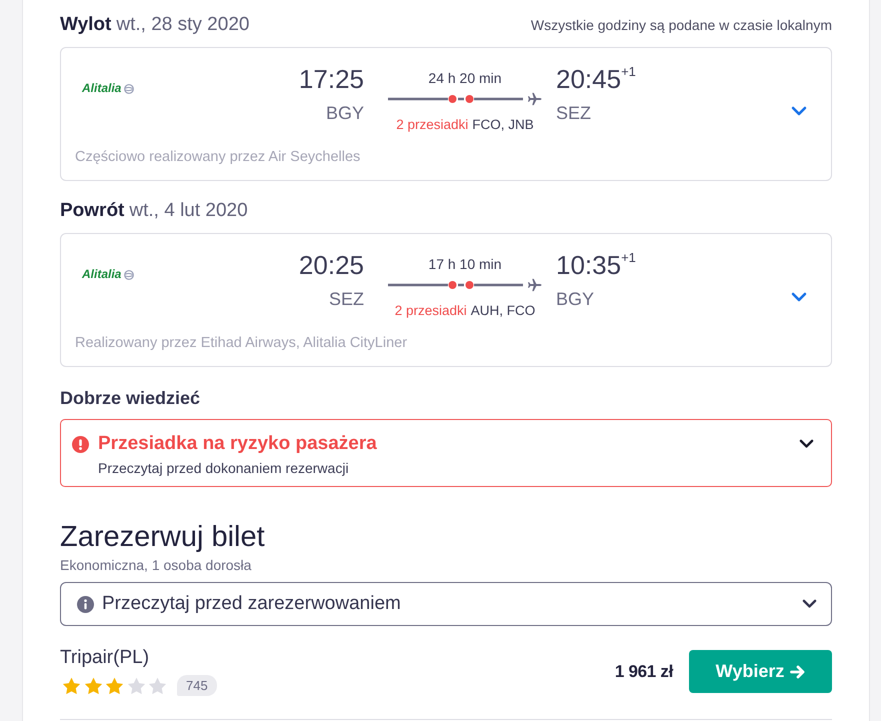 This screenshot has width=881, height=721. What do you see at coordinates (446, 453) in the screenshot?
I see `alert-card: Przesiadka na ryzyko pasażera Przeczytaj przed dokonaniem rezerwacji` at bounding box center [446, 453].